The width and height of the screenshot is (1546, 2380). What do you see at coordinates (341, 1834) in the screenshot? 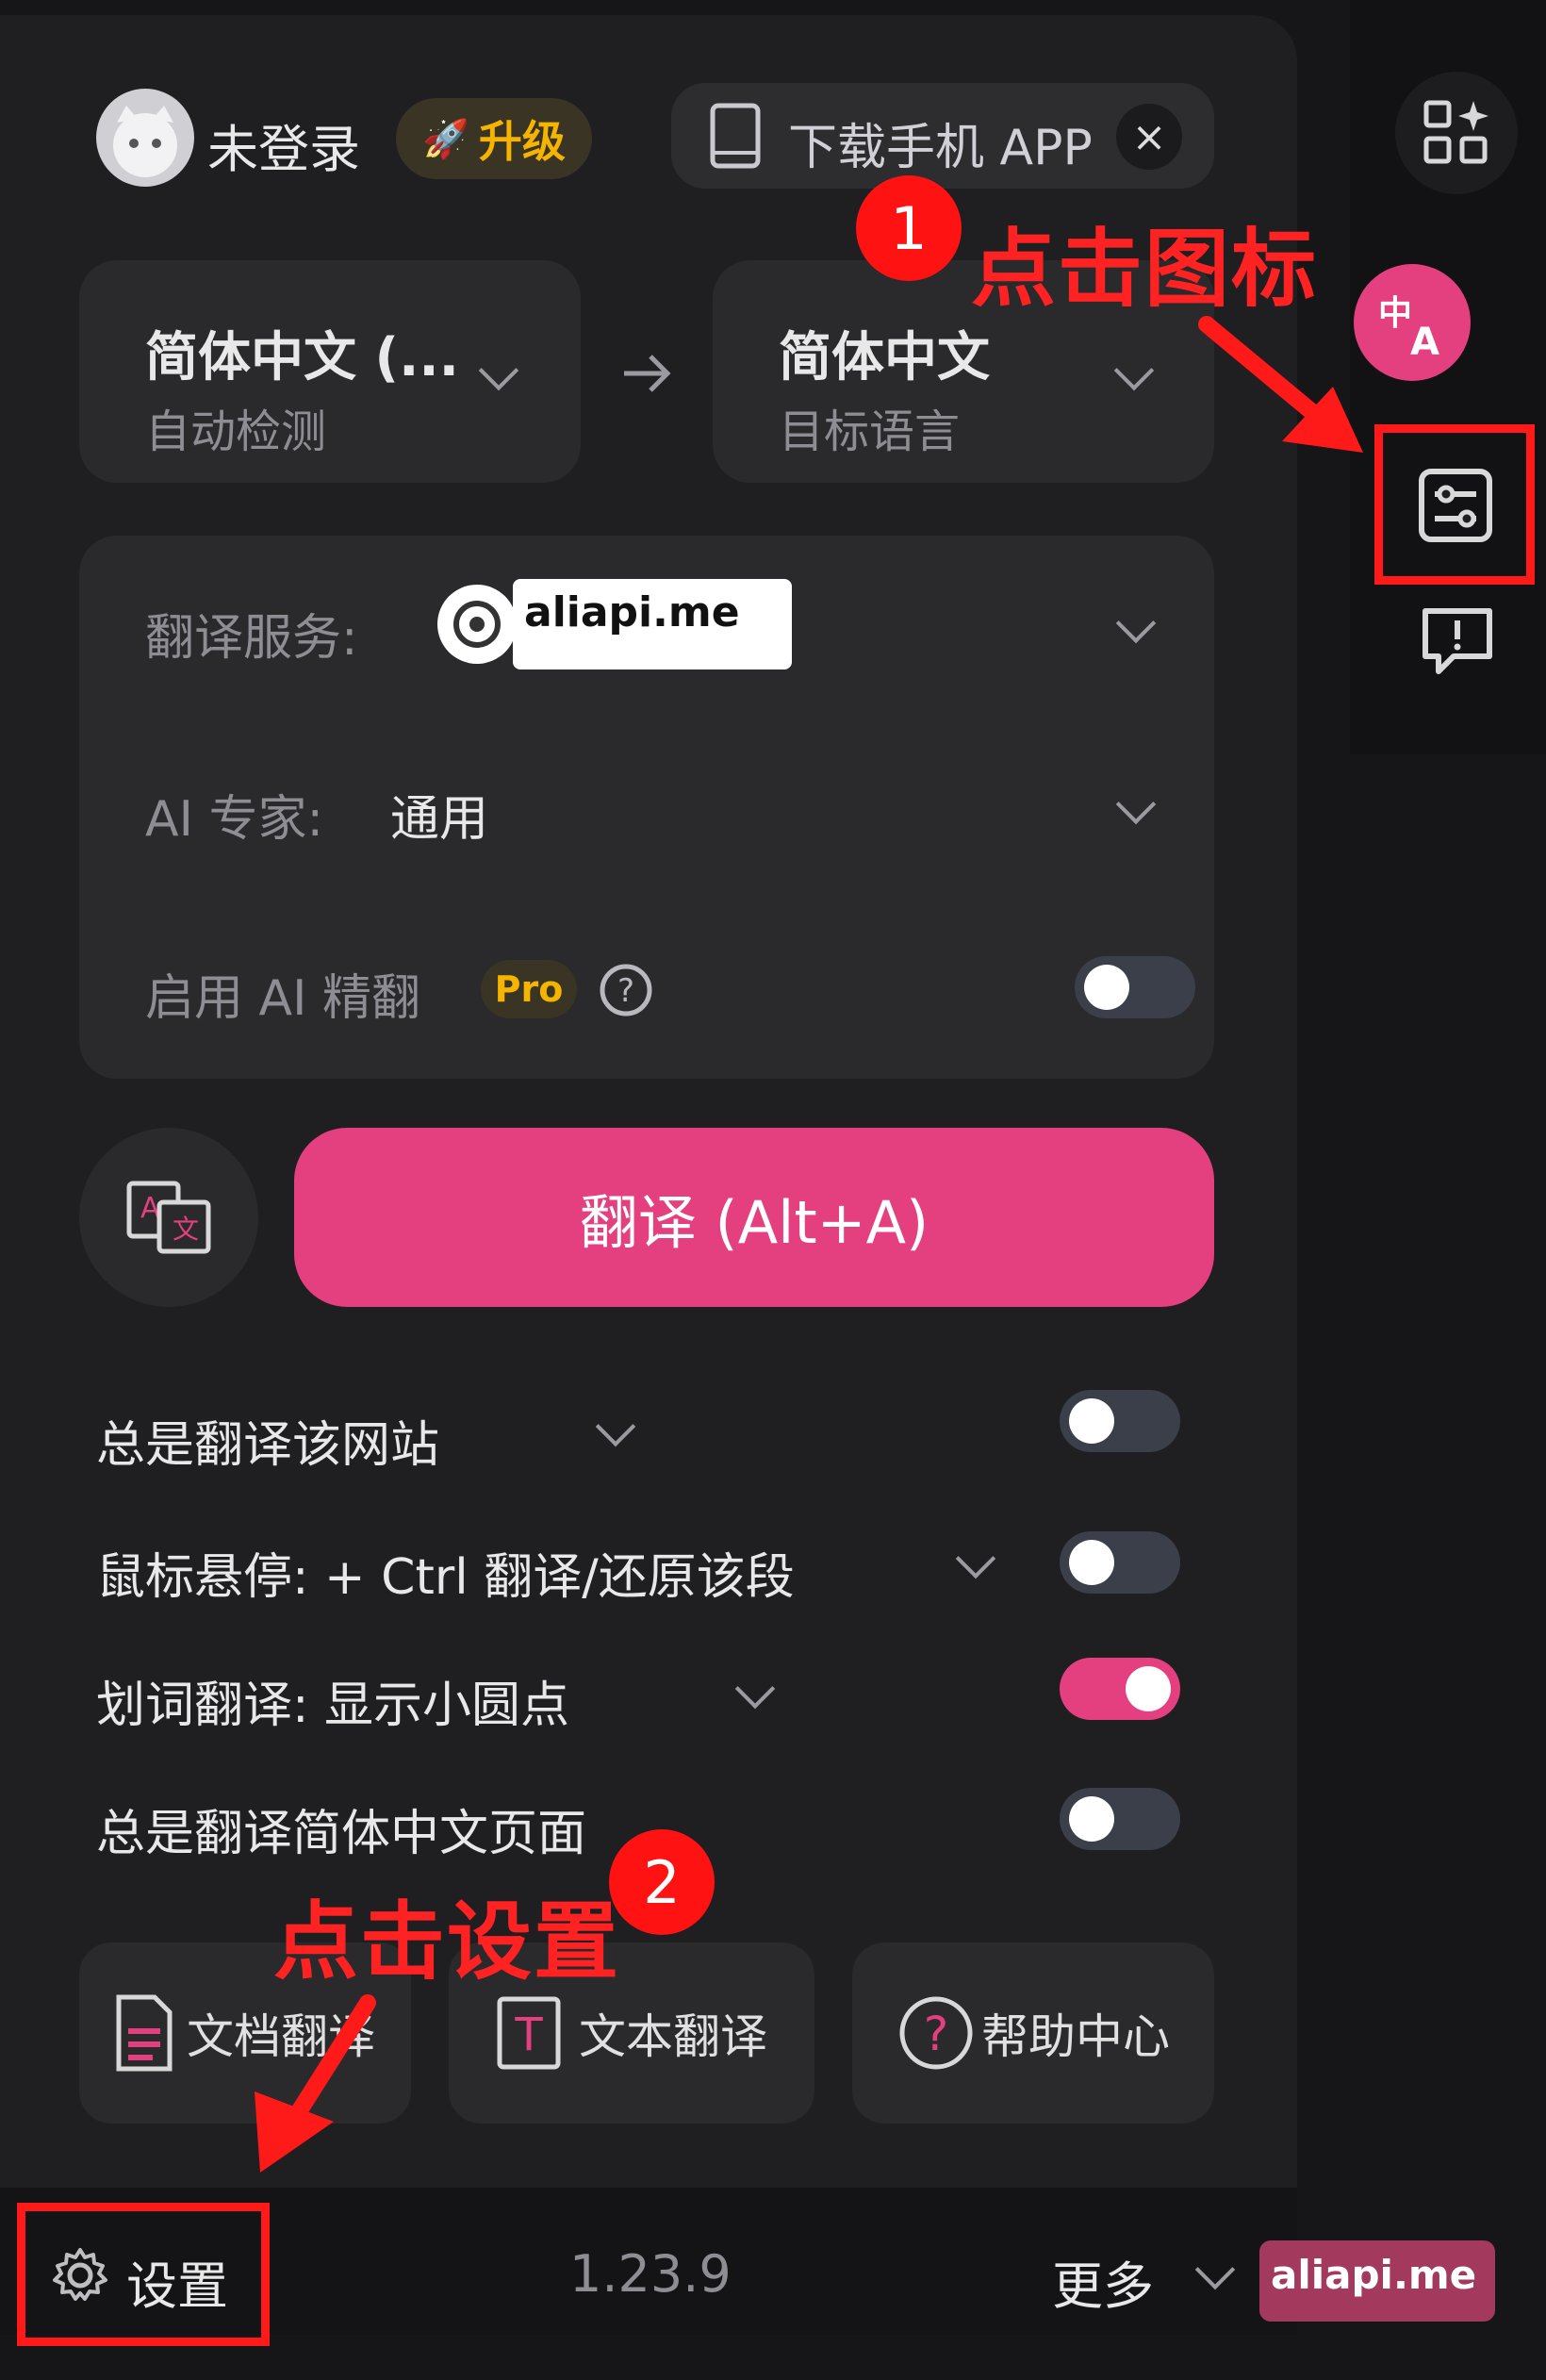
I see `option-label-always-chinese: 总是翻译简体中文页面` at bounding box center [341, 1834].